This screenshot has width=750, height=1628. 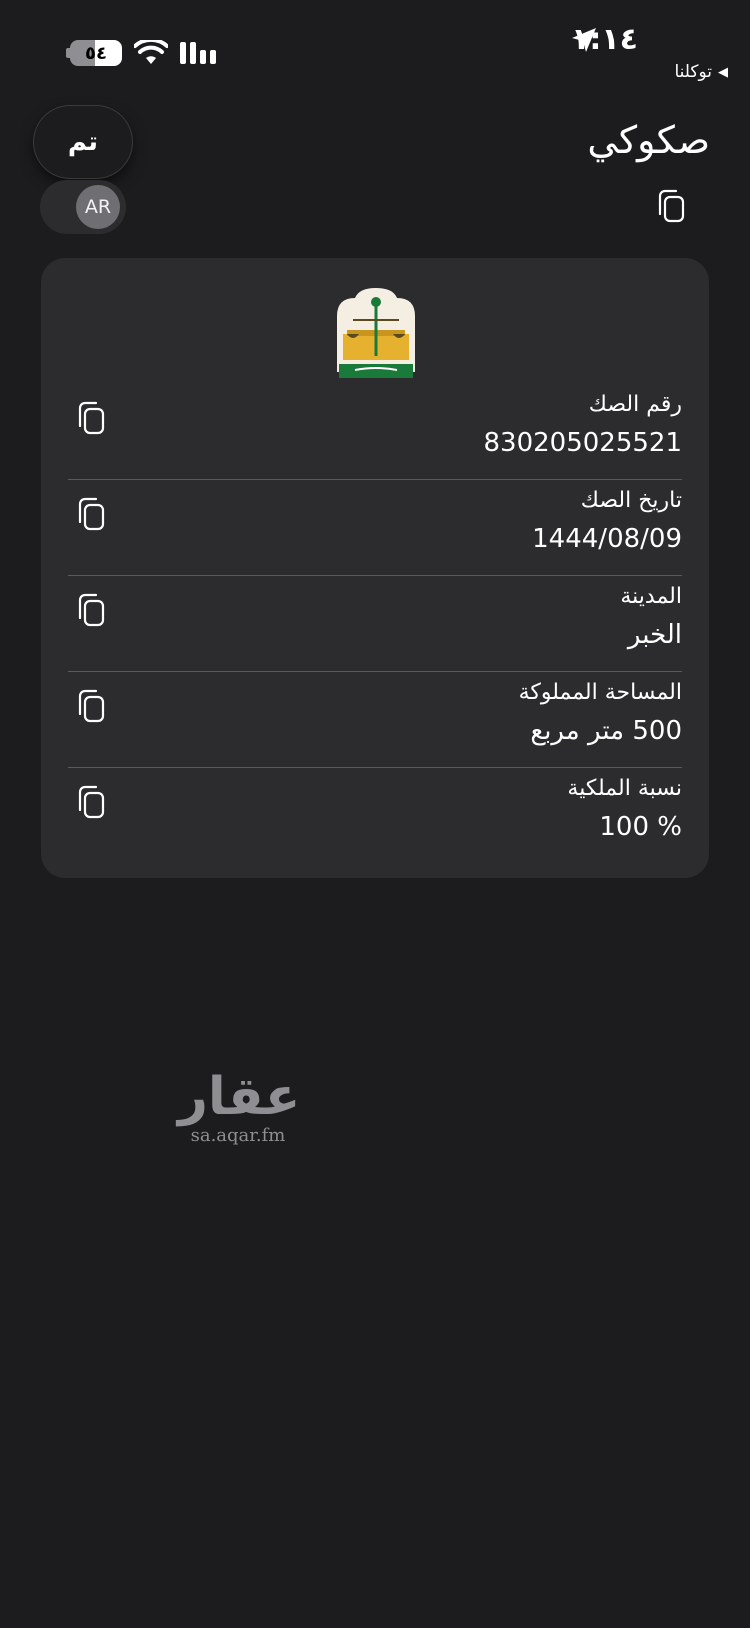 I want to click on language-toggle-knob: AR, so click(x=98, y=207).